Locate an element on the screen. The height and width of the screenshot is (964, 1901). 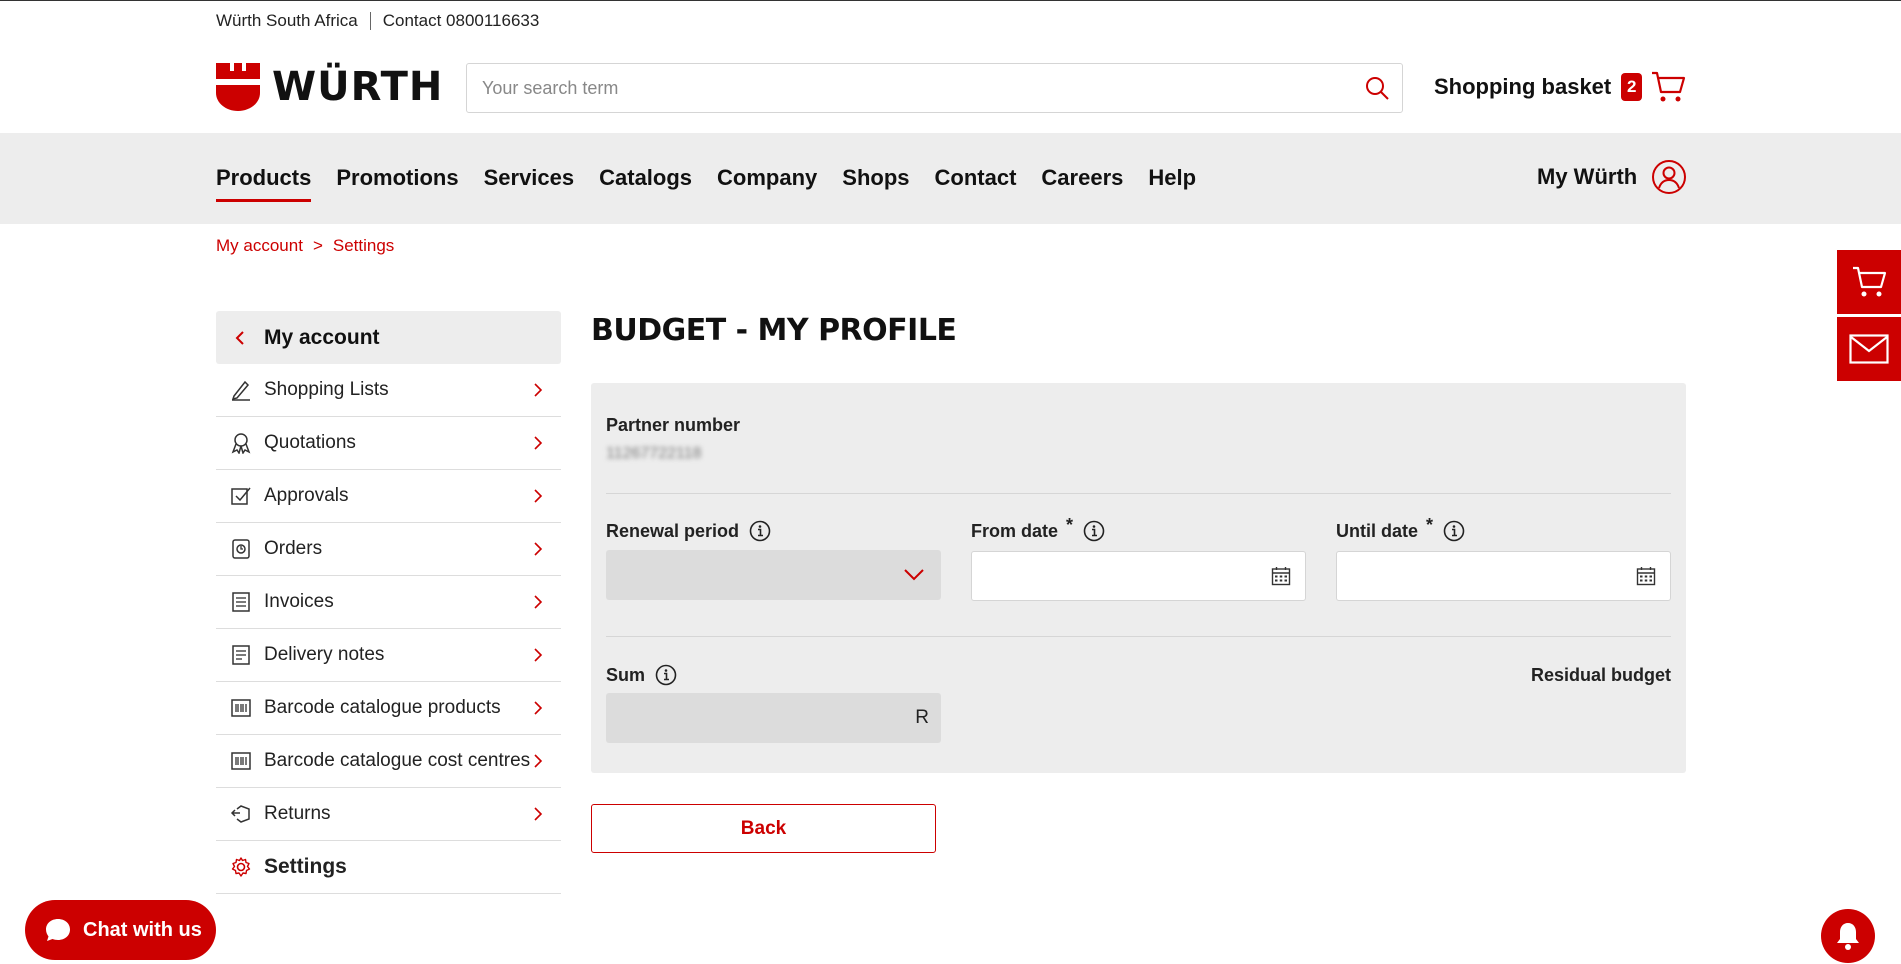
until-date-input is located at coordinates (1503, 576).